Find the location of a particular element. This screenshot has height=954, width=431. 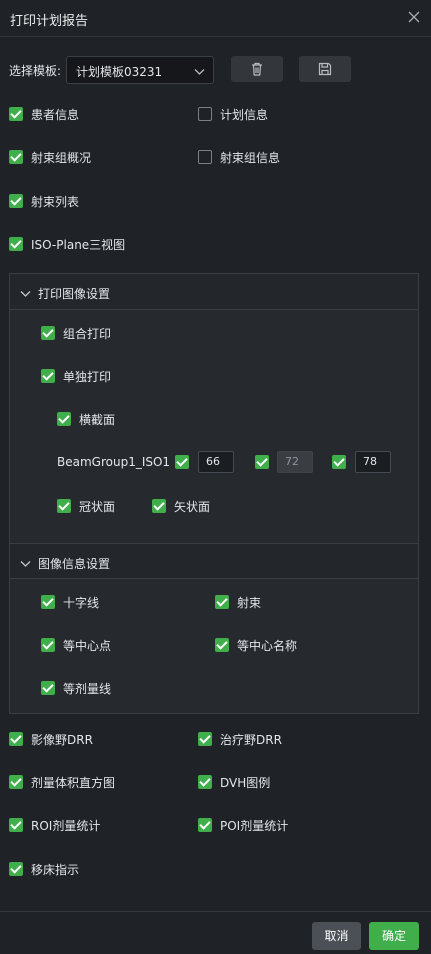

save-template-button is located at coordinates (325, 69).